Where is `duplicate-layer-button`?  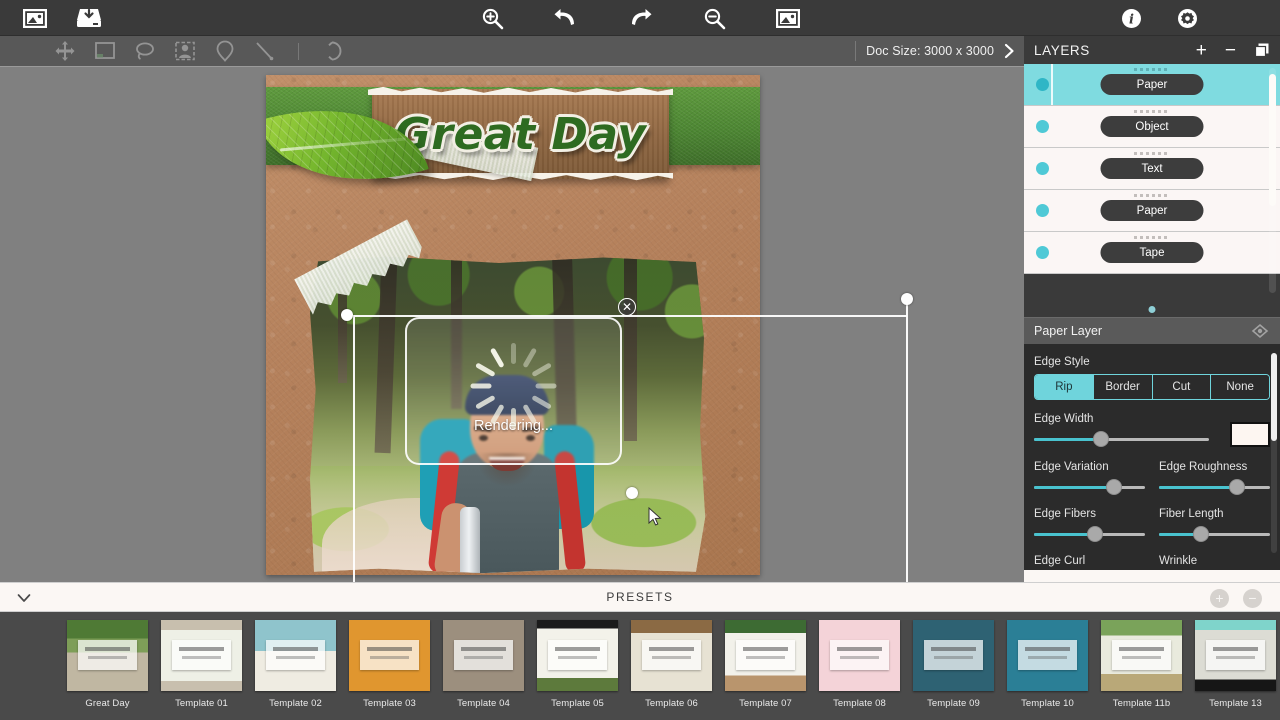
duplicate-layer-button is located at coordinates (1262, 50).